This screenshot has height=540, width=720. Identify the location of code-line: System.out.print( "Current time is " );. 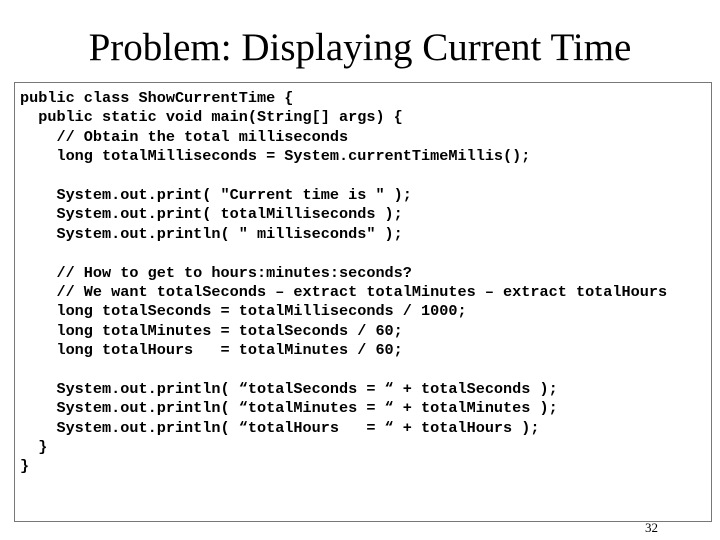
(216, 194).